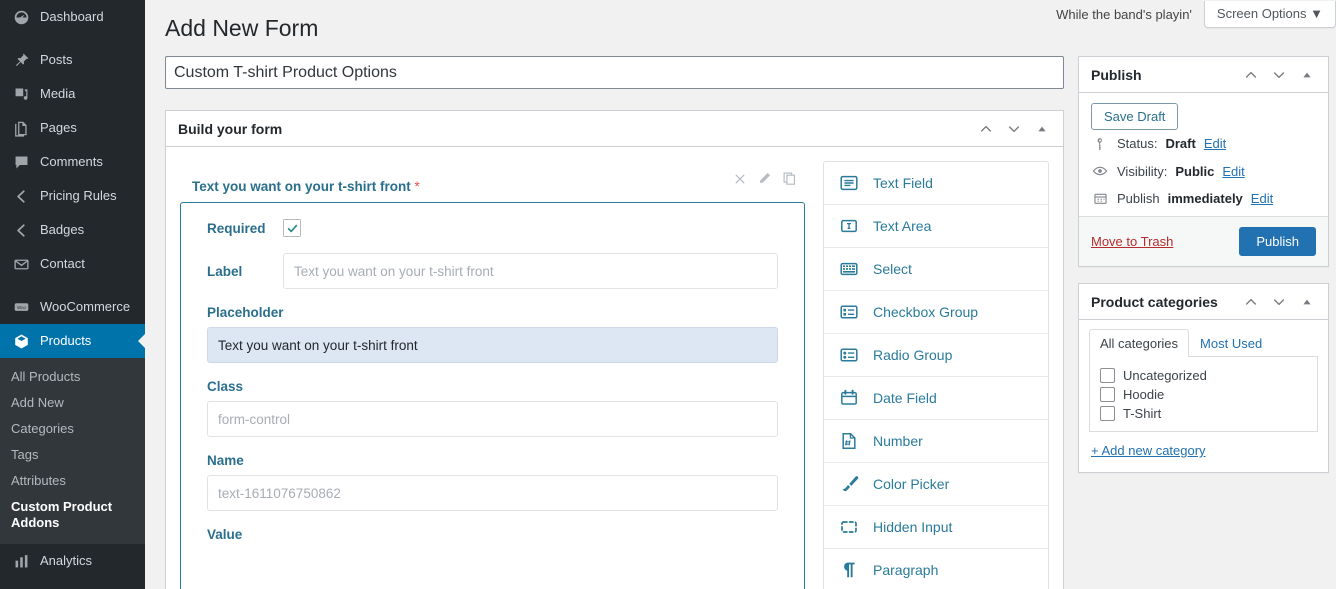 This screenshot has width=1336, height=589. What do you see at coordinates (936, 226) in the screenshot?
I see `palette-item-text-area: Text Area` at bounding box center [936, 226].